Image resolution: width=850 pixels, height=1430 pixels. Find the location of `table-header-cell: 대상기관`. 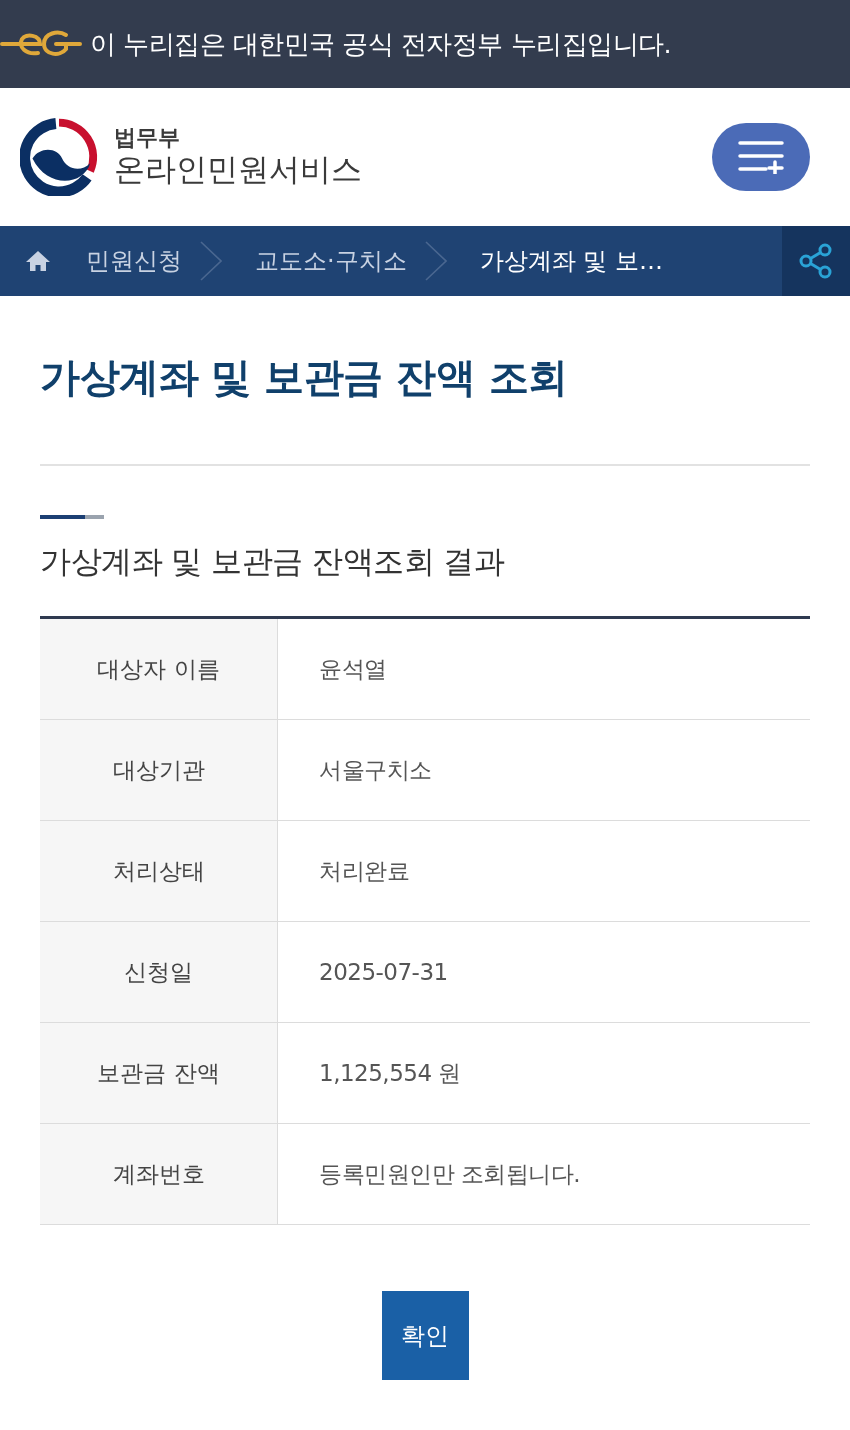

table-header-cell: 대상기관 is located at coordinates (159, 770).